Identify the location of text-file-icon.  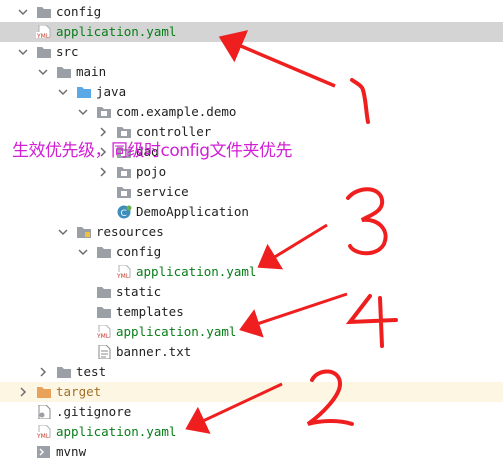
(104, 352).